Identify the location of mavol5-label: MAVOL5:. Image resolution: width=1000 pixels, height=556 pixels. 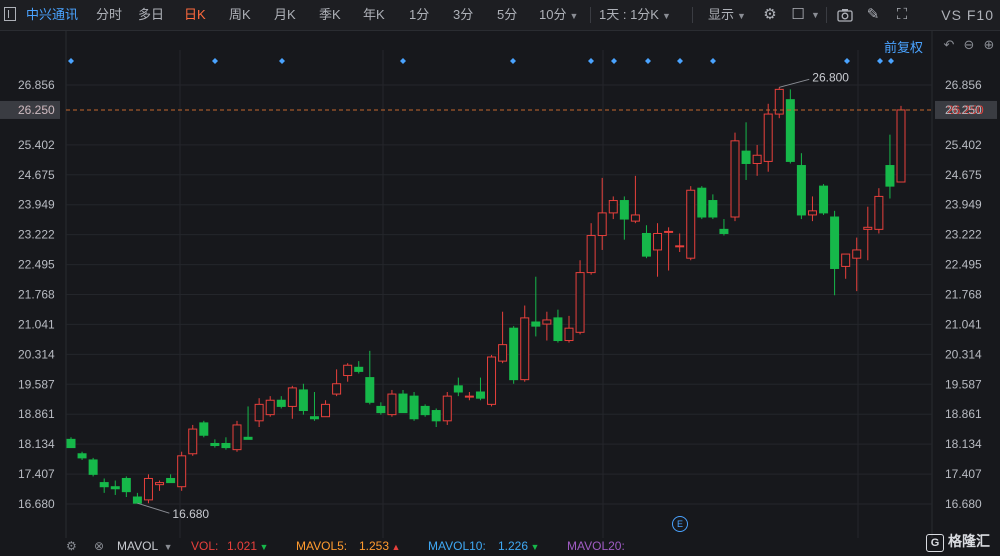
(322, 546).